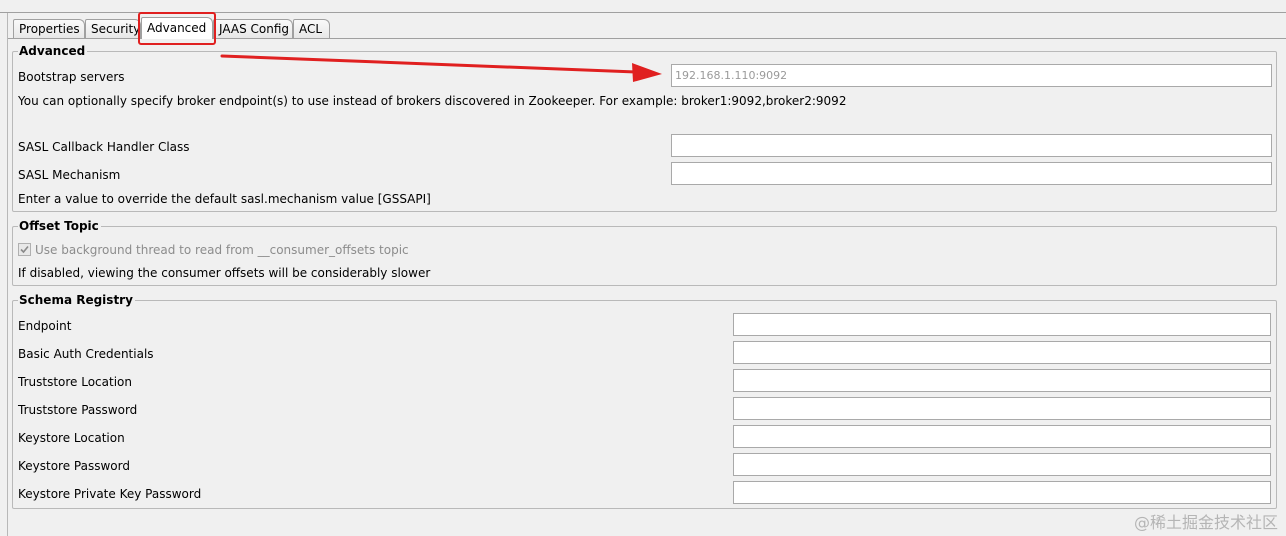 The height and width of the screenshot is (536, 1286). What do you see at coordinates (1002, 464) in the screenshot?
I see `keystore-password-input` at bounding box center [1002, 464].